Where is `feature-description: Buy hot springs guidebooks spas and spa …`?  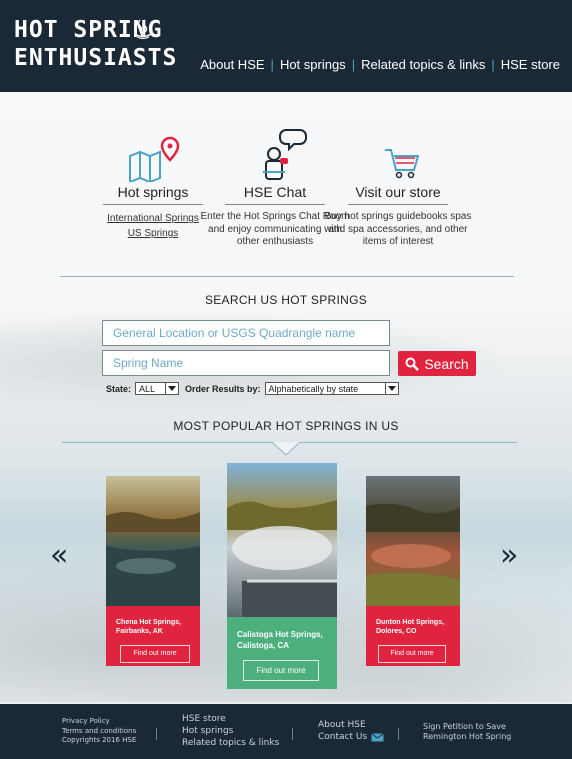 feature-description: Buy hot springs guidebooks spas and spa … is located at coordinates (398, 229).